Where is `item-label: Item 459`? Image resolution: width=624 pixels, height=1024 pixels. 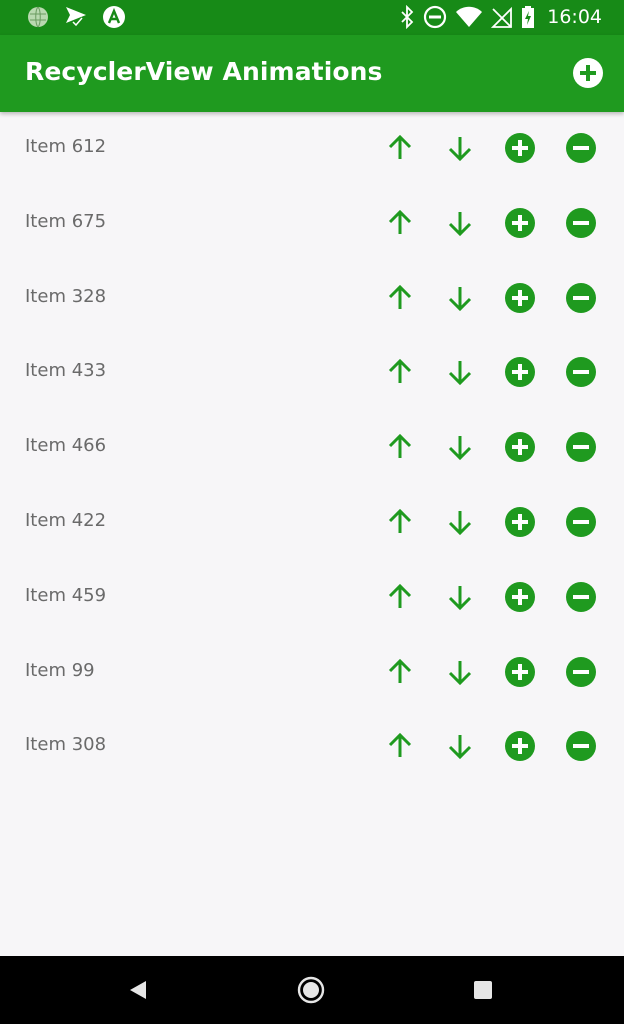
item-label: Item 459 is located at coordinates (66, 595).